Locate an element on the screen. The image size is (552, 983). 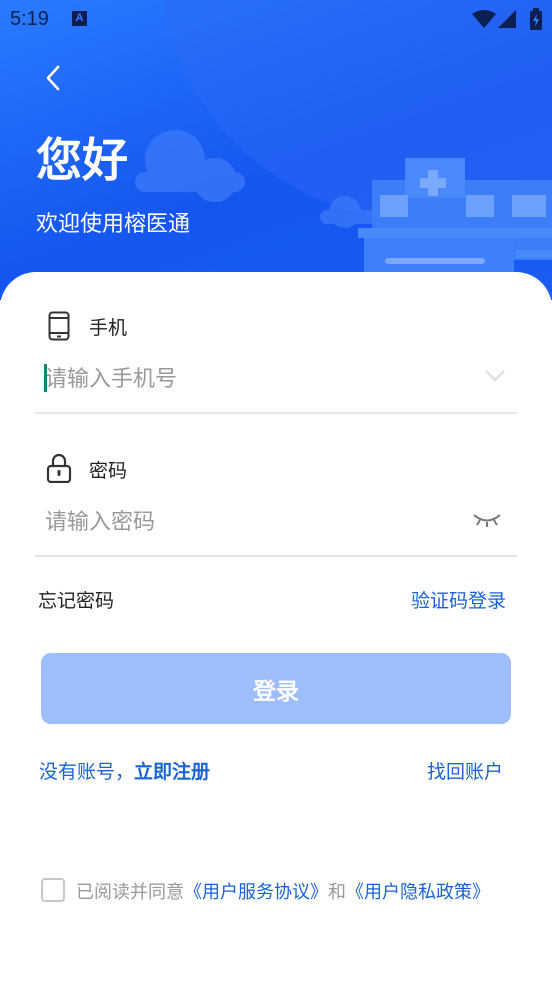
agreement-checkbox is located at coordinates (53, 890).